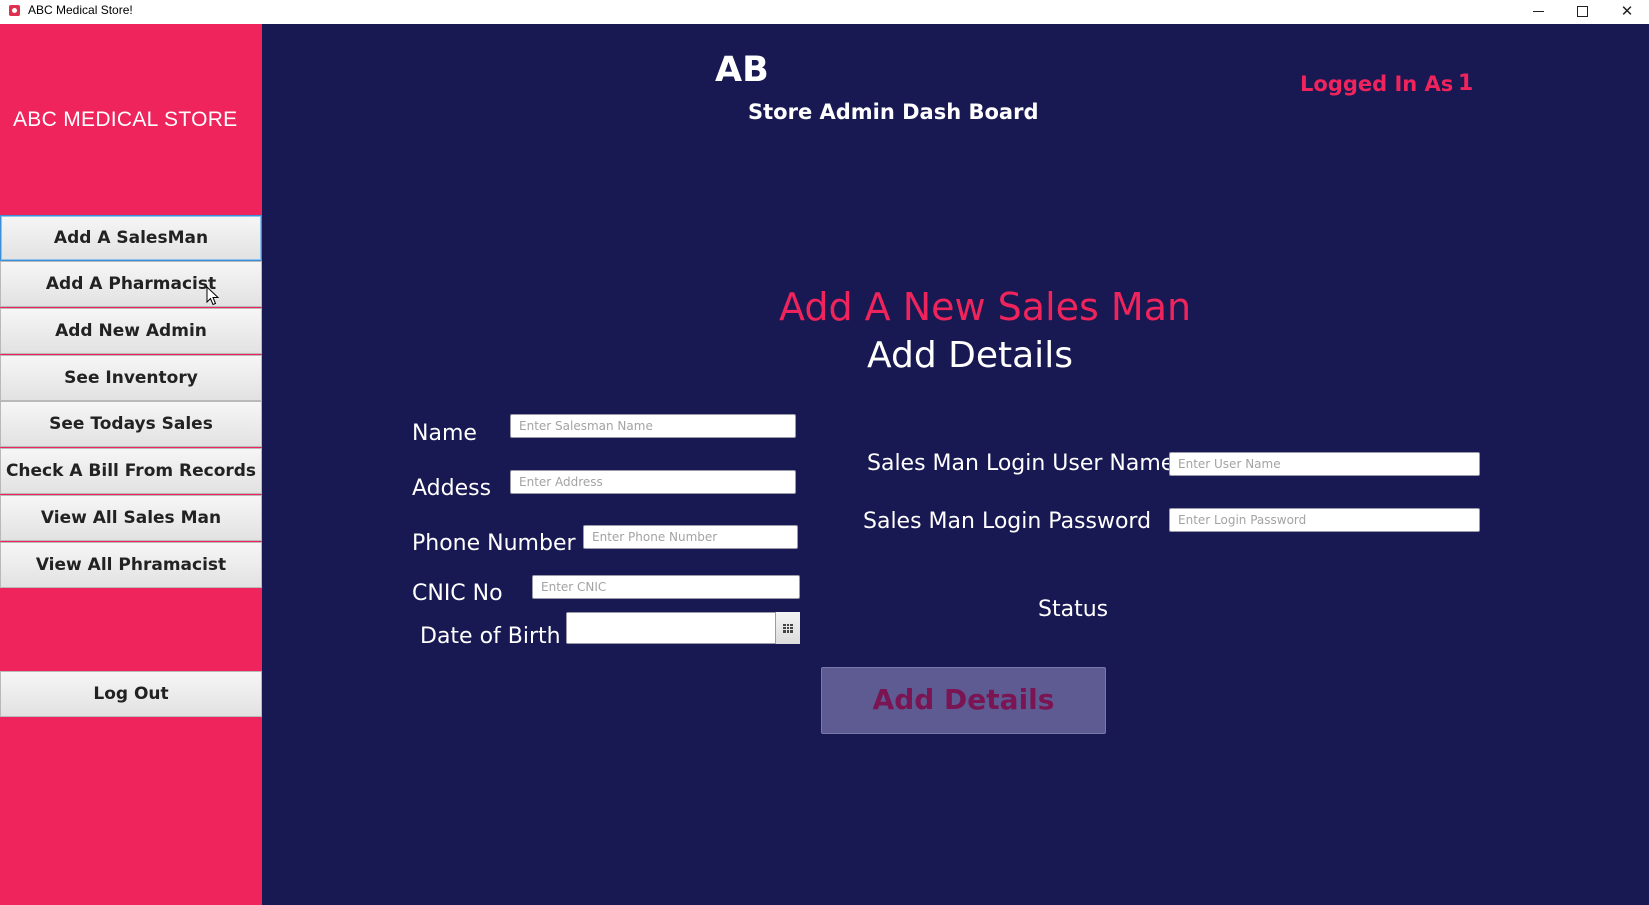  What do you see at coordinates (131, 694) in the screenshot?
I see `logout-button: Log Out` at bounding box center [131, 694].